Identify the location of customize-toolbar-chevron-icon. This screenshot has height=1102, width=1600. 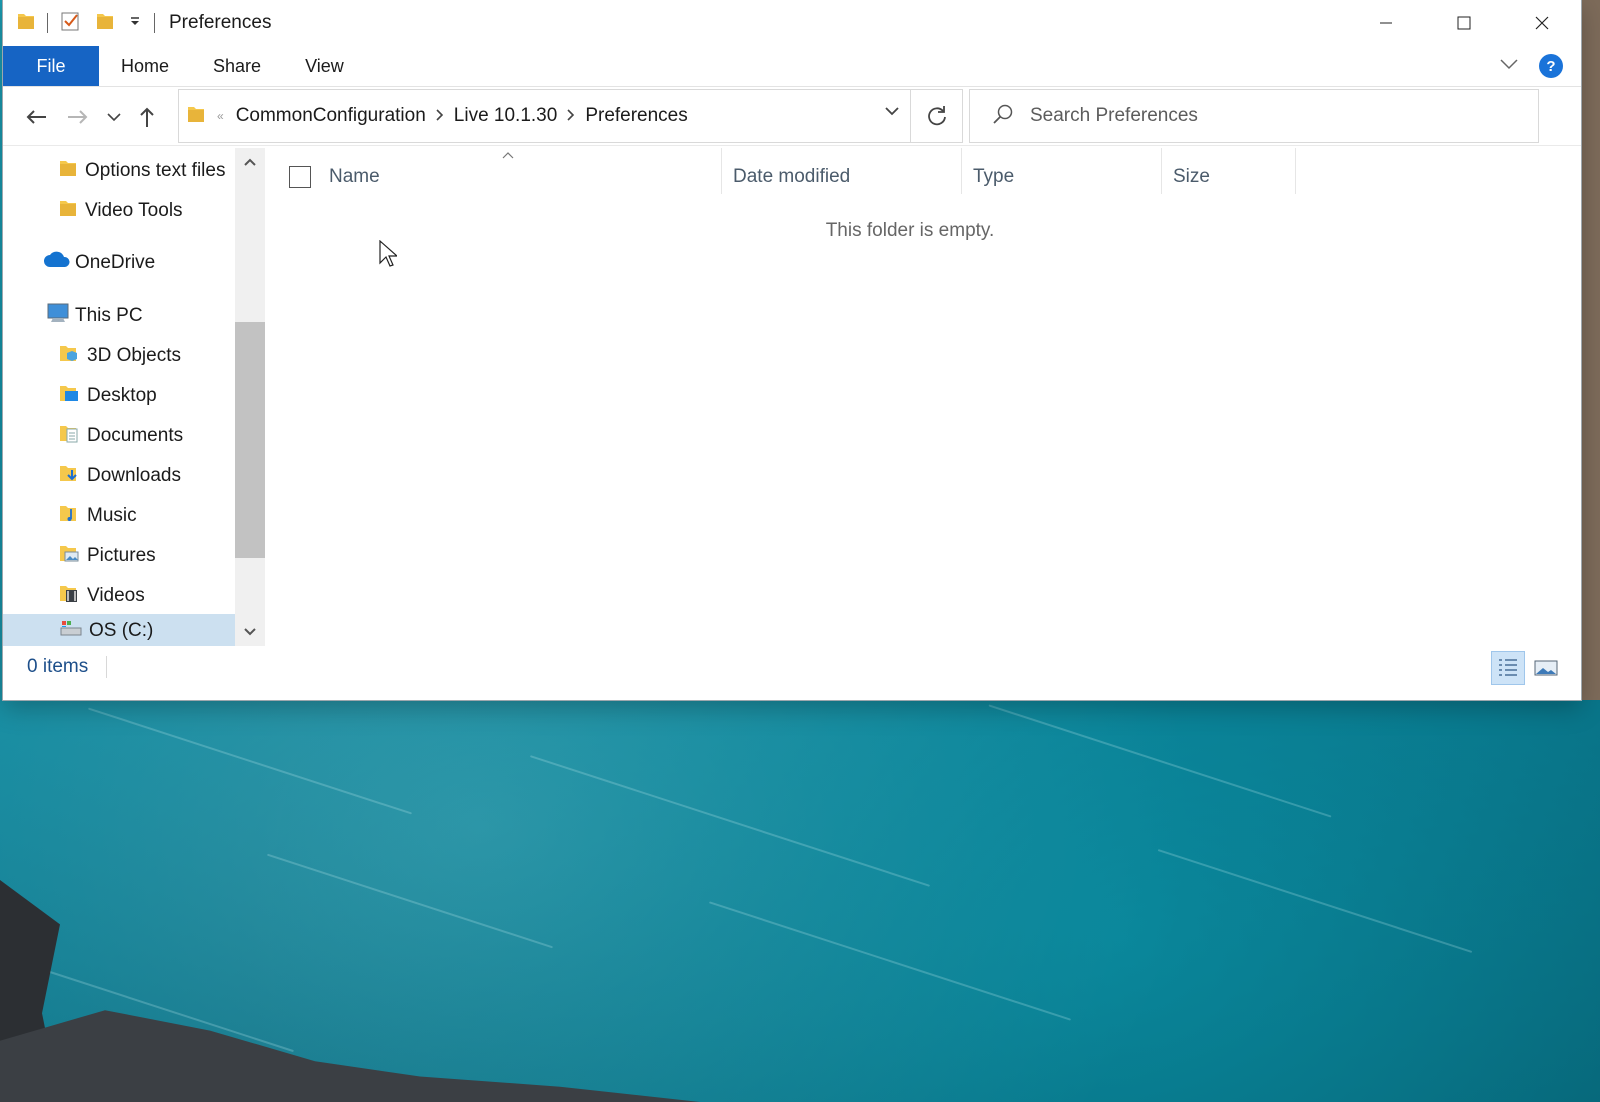
(135, 23).